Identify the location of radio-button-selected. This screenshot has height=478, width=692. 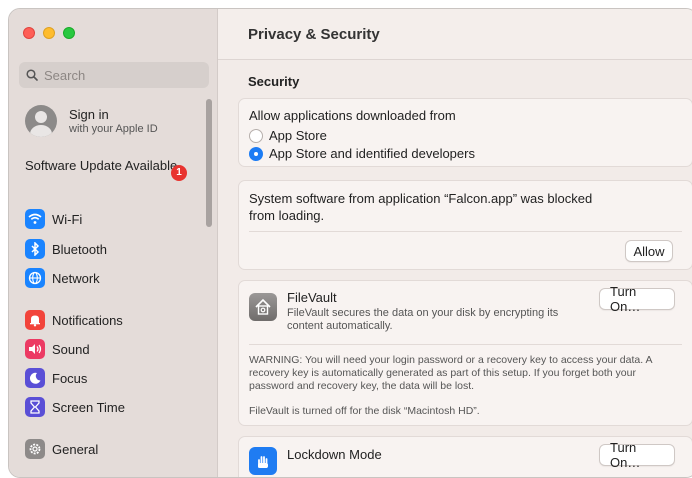
(256, 153).